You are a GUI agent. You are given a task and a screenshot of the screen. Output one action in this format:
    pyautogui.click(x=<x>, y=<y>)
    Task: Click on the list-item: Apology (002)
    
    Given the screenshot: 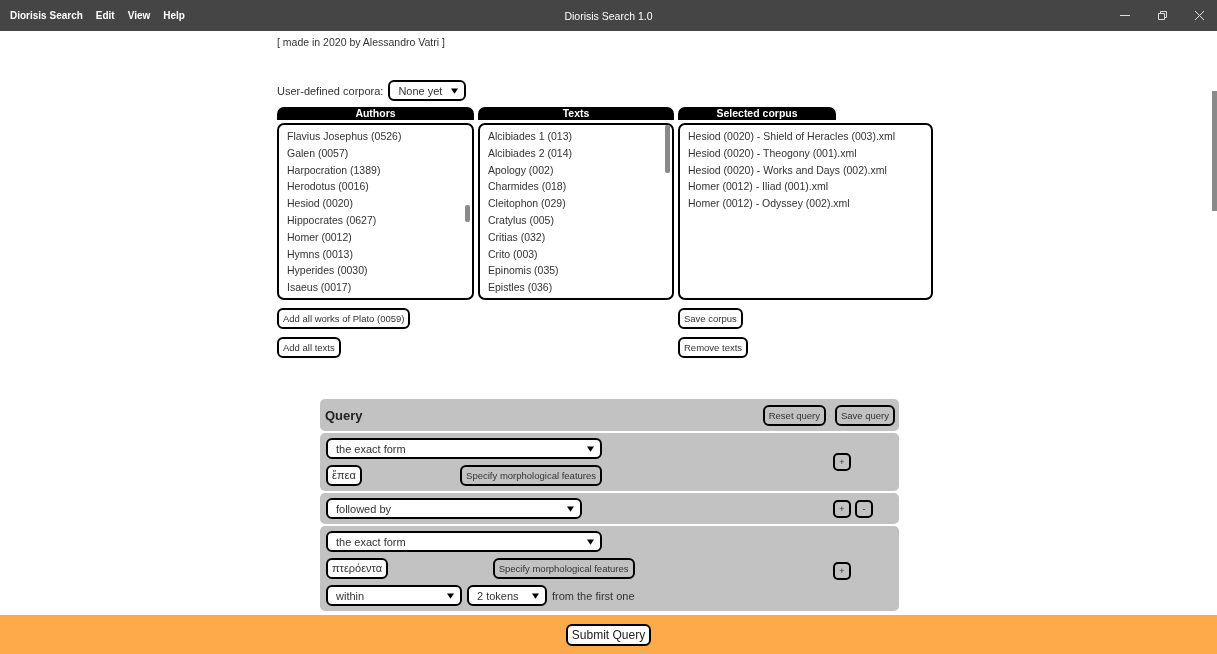 What is the action you would take?
    pyautogui.click(x=576, y=170)
    